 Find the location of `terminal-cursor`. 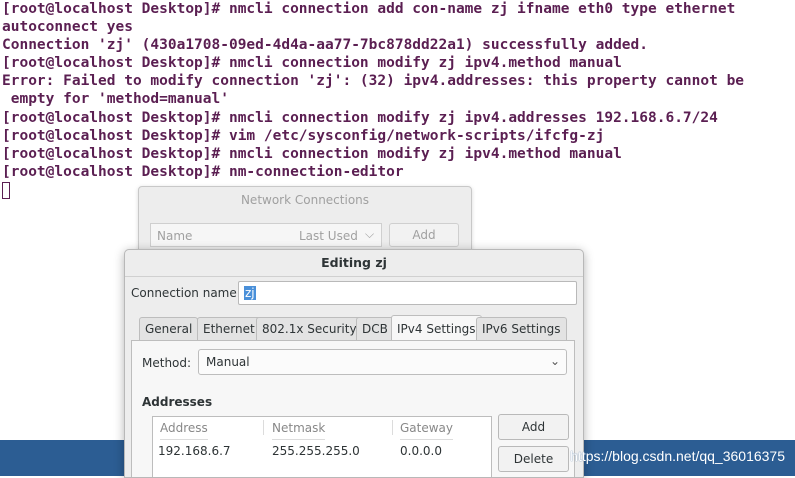

terminal-cursor is located at coordinates (6, 190).